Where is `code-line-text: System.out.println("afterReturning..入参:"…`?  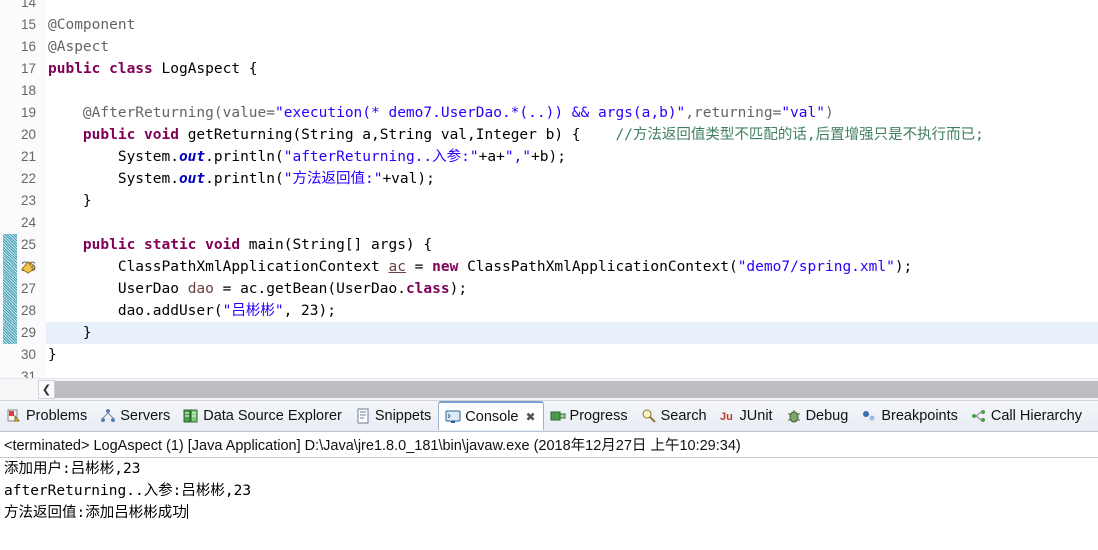
code-line-text: System.out.println("afterReturning..入参:"… is located at coordinates (307, 157).